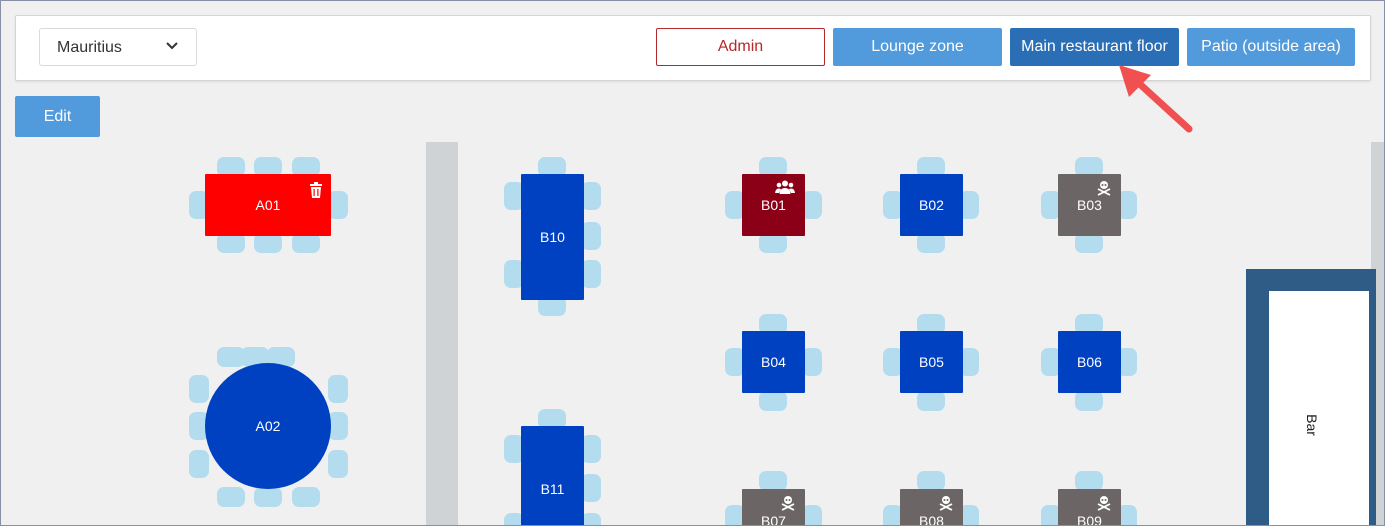  I want to click on annotation-arrow-icon, so click(1156, 99).